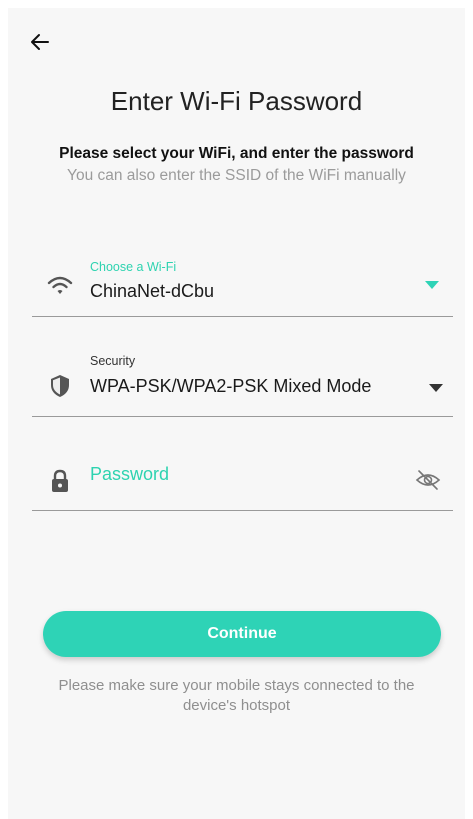 The width and height of the screenshot is (473, 819). I want to click on page-title: Enter Wi-Fi Password, so click(236, 101).